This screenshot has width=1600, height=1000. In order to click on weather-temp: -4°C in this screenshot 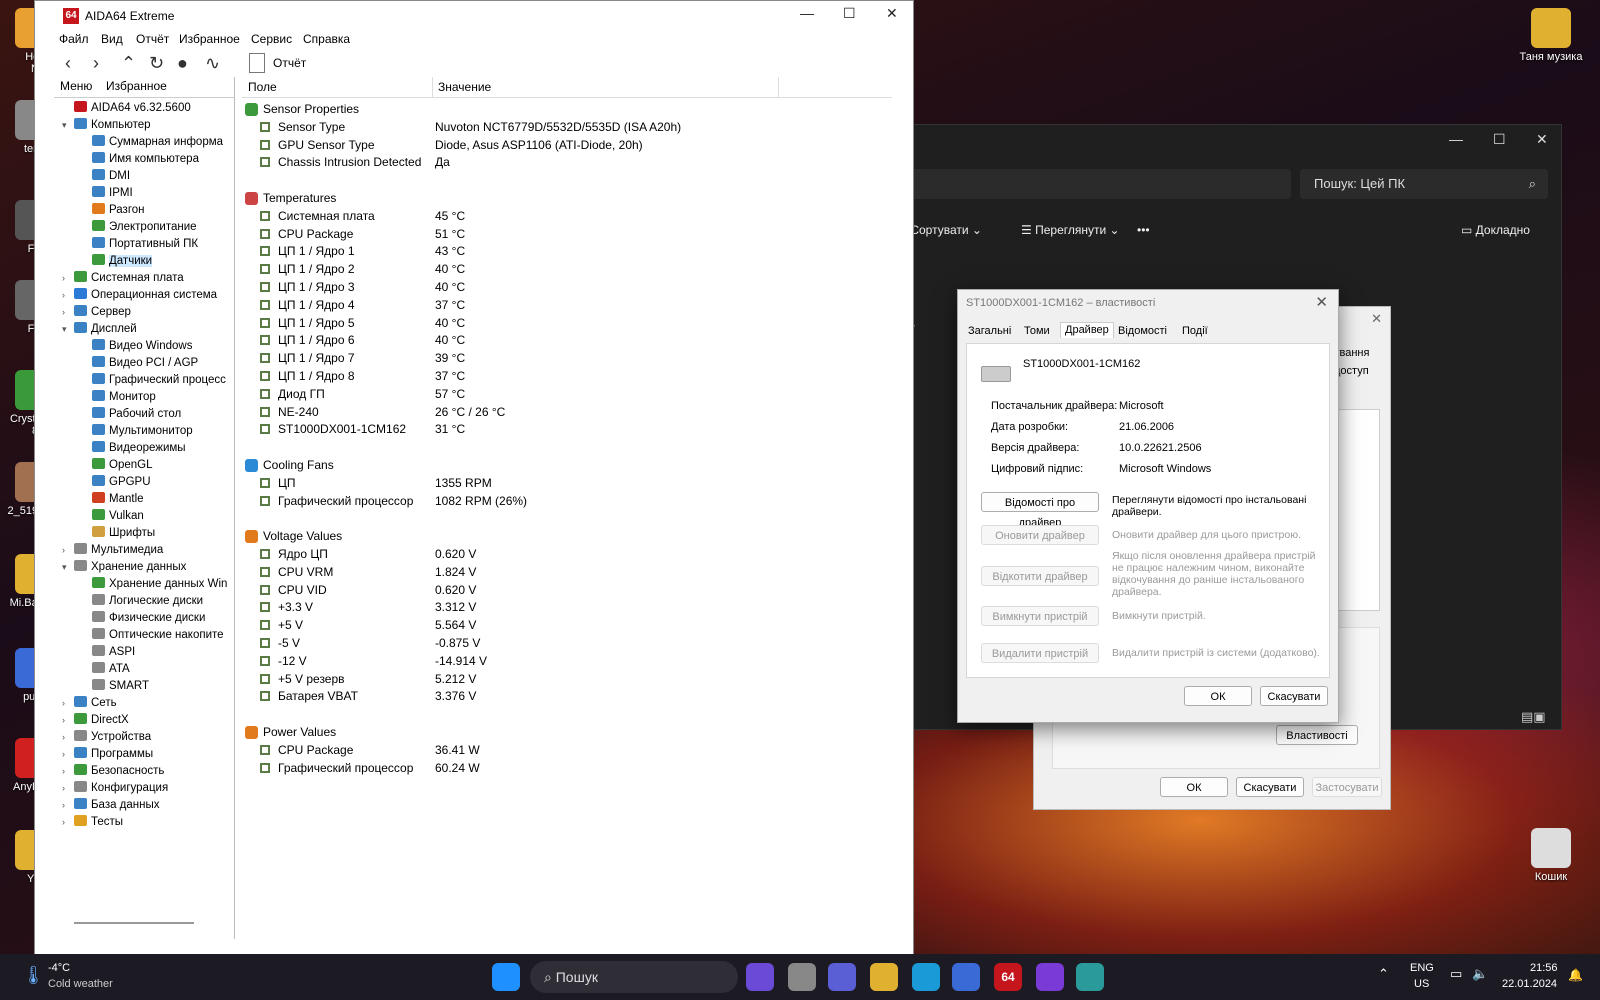, I will do `click(59, 968)`.